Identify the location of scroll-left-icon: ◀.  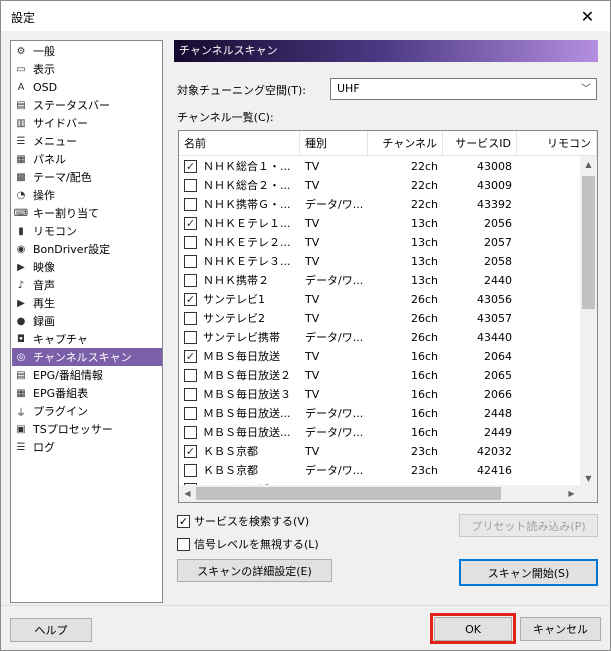
(187, 493).